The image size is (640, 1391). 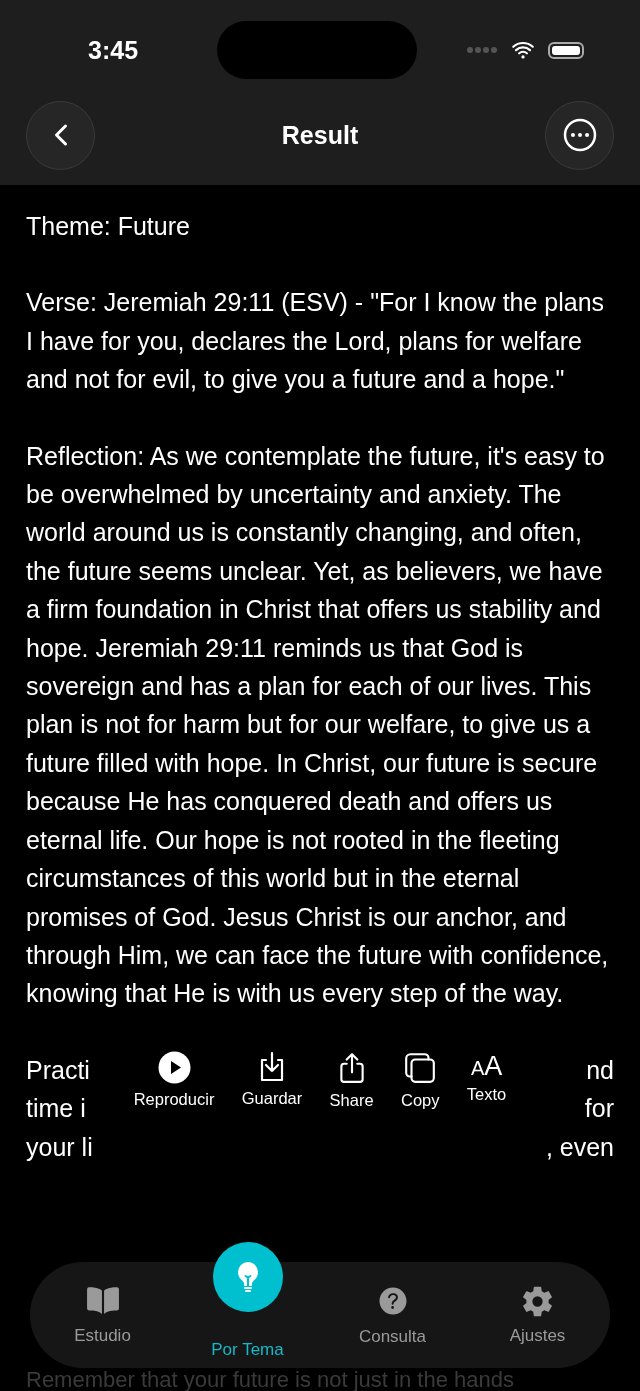 What do you see at coordinates (58, 1070) in the screenshot?
I see `text-fragment: Practi` at bounding box center [58, 1070].